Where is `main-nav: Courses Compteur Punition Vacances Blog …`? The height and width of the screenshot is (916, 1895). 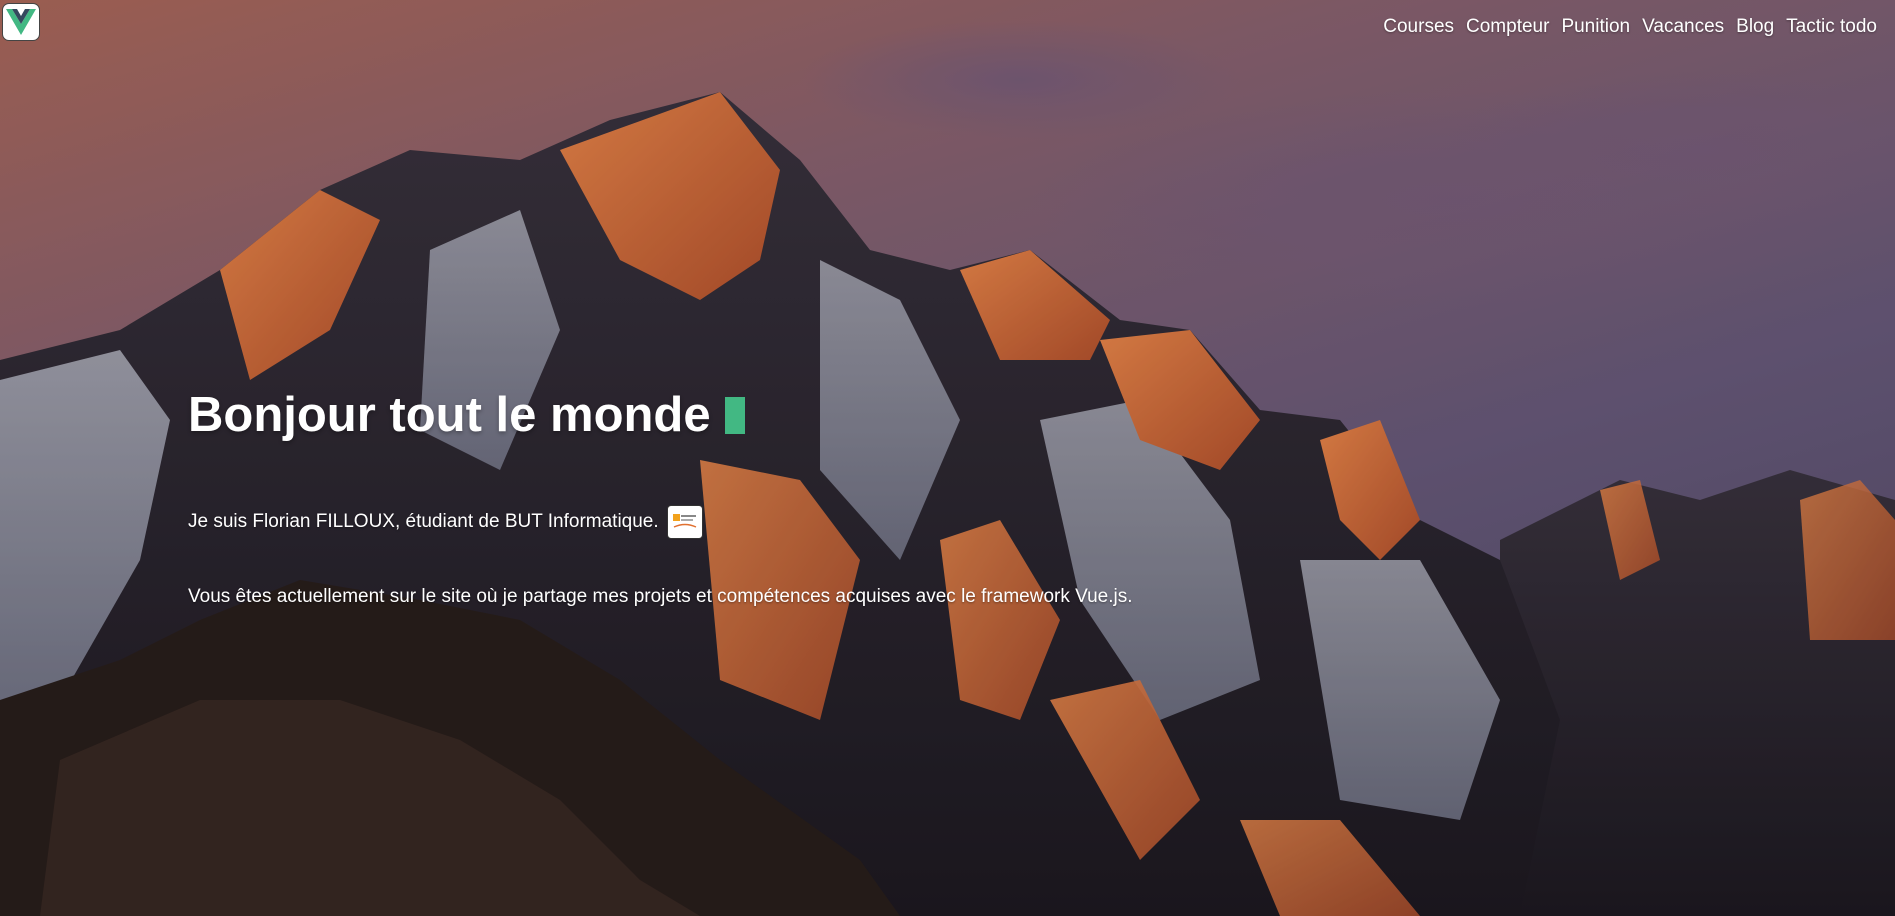
main-nav: Courses Compteur Punition Vacances Blog … is located at coordinates (1630, 27).